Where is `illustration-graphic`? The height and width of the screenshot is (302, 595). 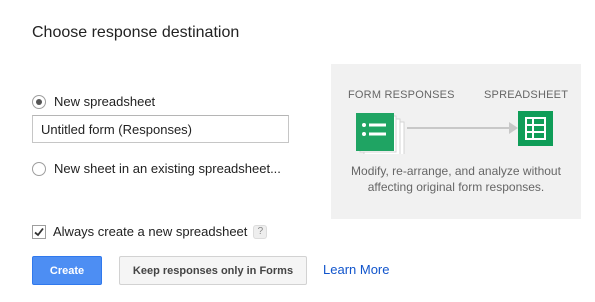 illustration-graphic is located at coordinates (454, 132).